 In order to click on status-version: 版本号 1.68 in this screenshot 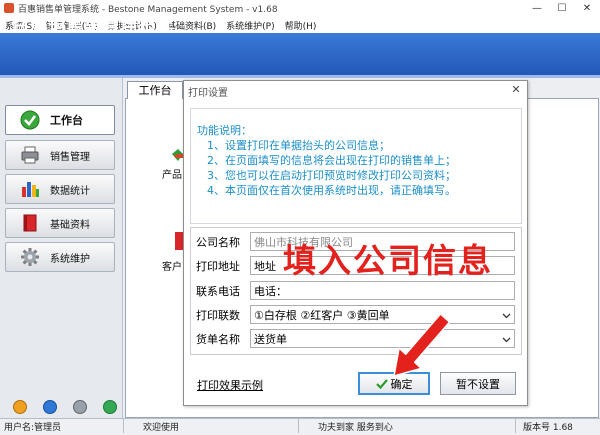, I will do `click(548, 428)`.